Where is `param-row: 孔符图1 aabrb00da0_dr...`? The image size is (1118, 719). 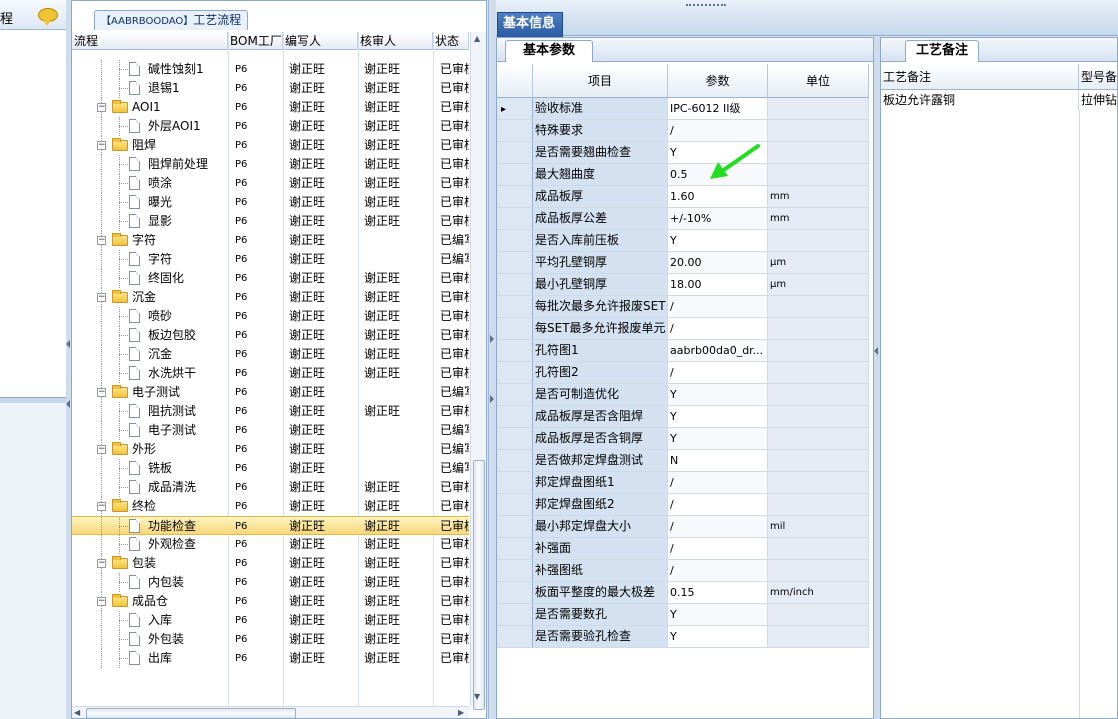 param-row: 孔符图1 aabrb00da0_dr... is located at coordinates (683, 351).